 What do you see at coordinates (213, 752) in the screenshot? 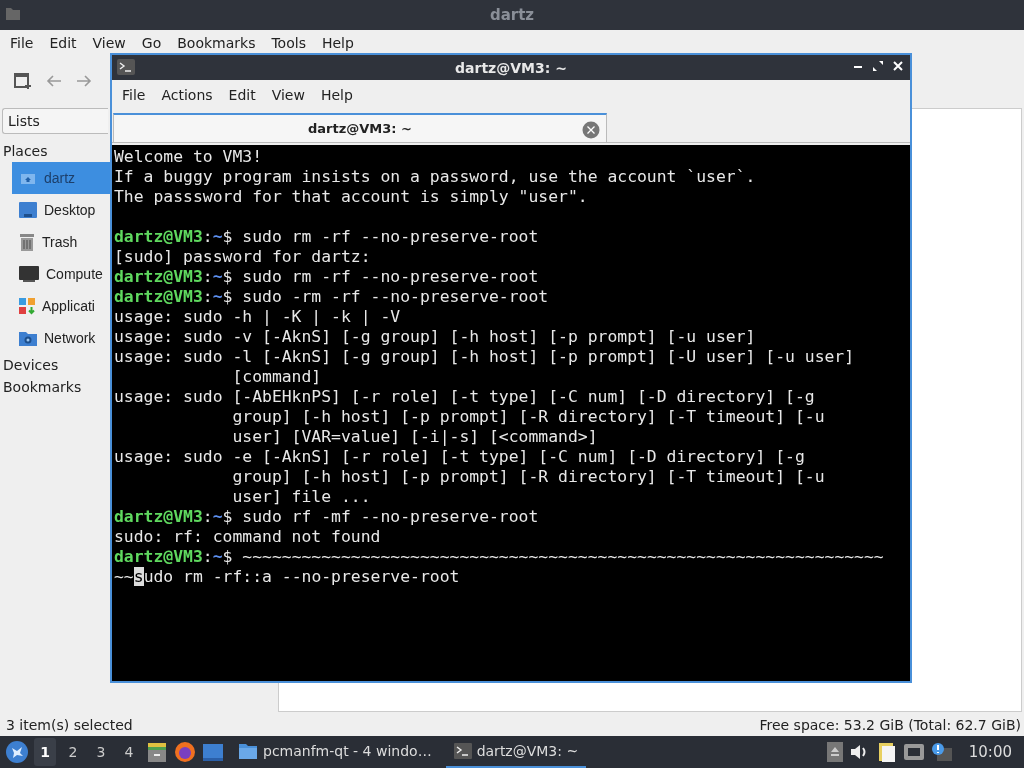
I see `desktop-icon` at bounding box center [213, 752].